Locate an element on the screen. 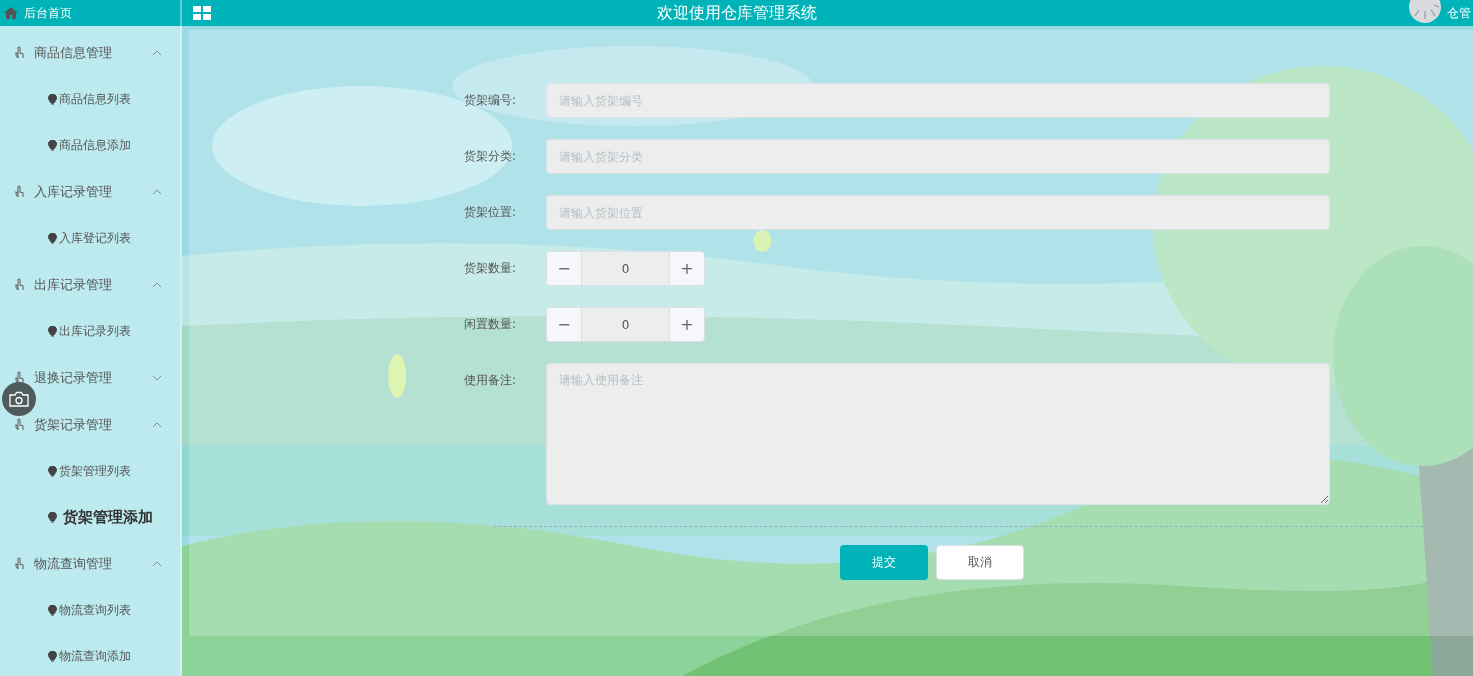 This screenshot has width=1473, height=676. field-label: 货架分类: is located at coordinates (490, 156).